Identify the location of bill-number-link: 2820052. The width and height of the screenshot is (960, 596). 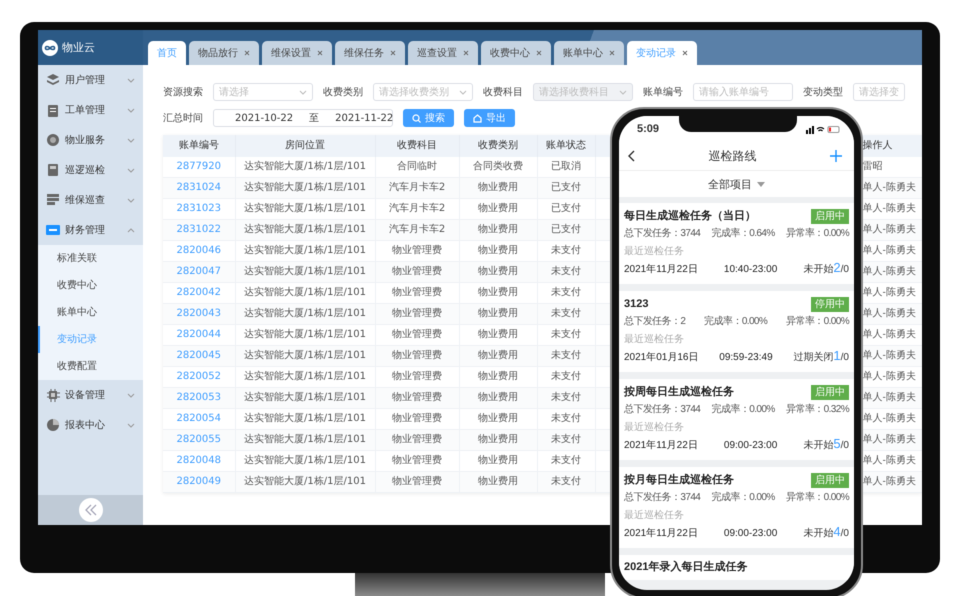
(199, 376).